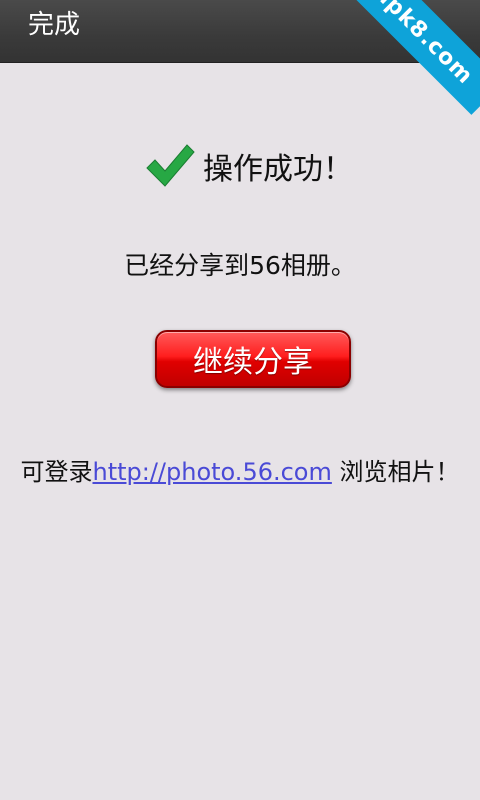  Describe the element at coordinates (54, 25) in the screenshot. I see `page-title: 完成` at that location.